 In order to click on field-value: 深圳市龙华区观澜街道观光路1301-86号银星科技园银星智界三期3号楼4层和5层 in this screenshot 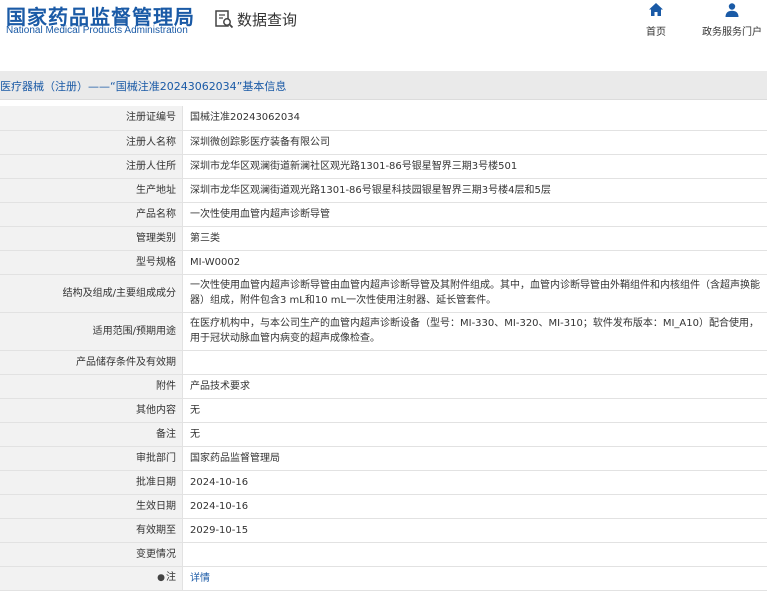, I will do `click(474, 190)`.